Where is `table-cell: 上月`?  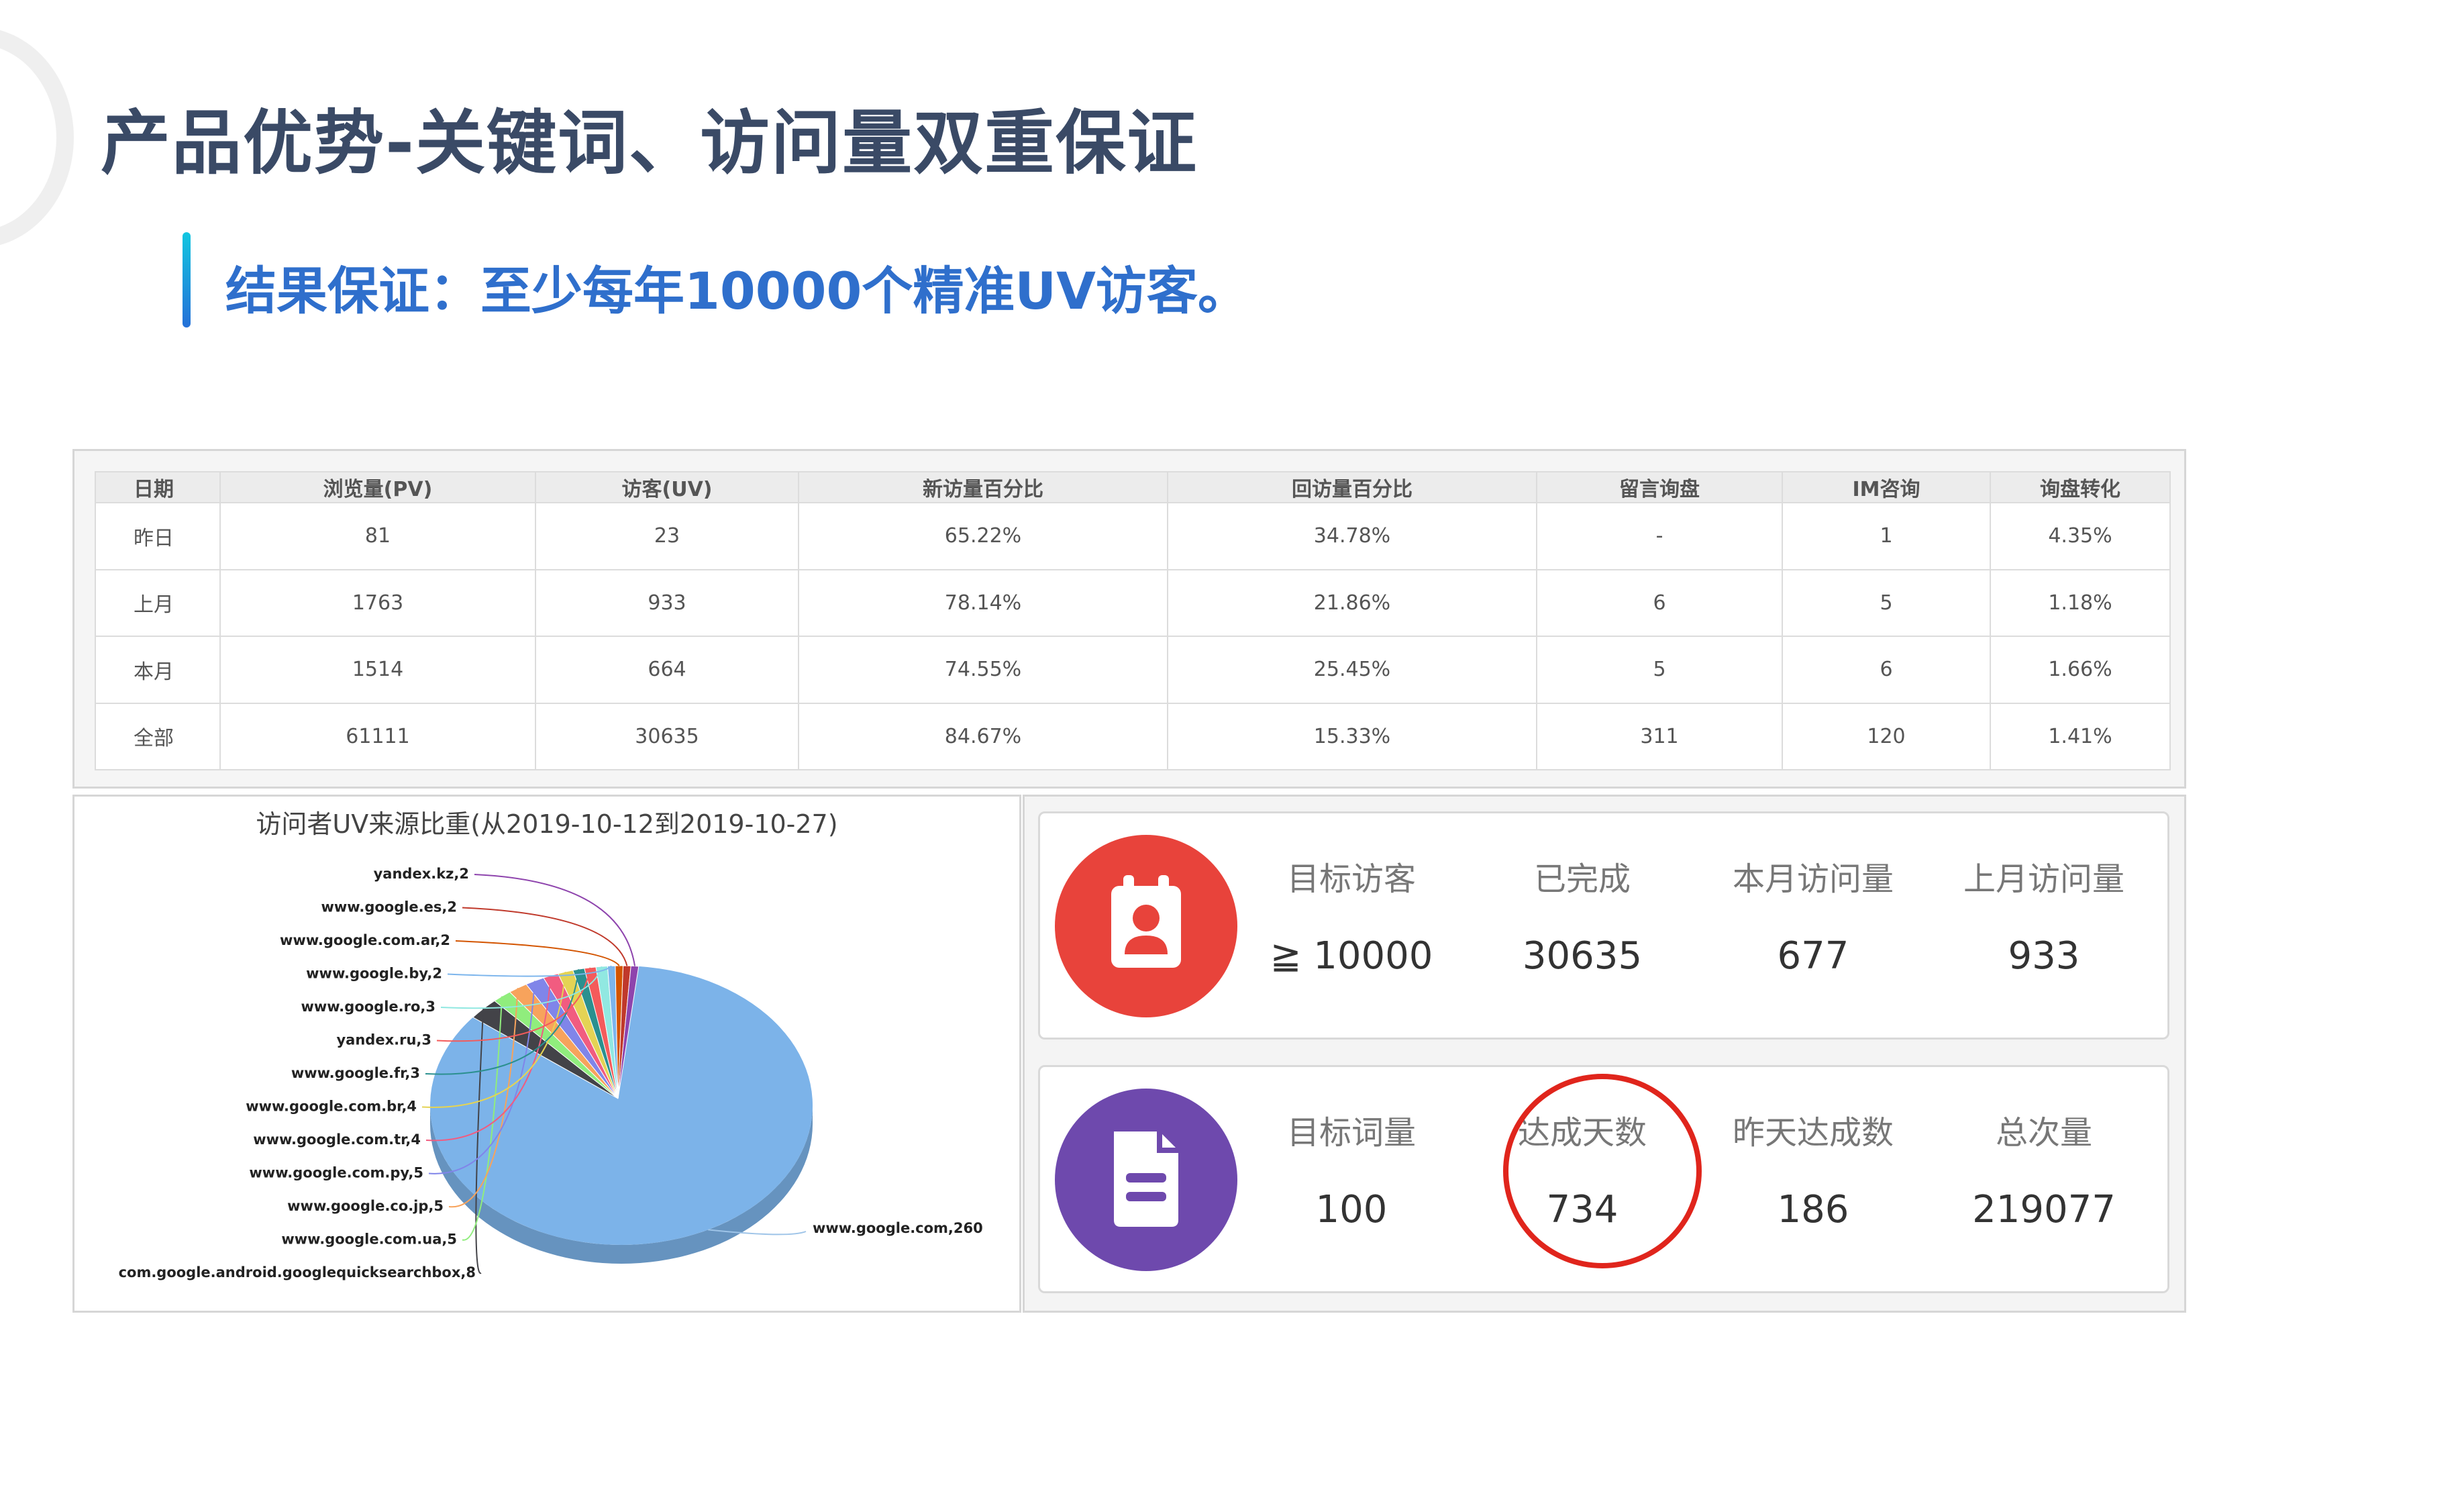 table-cell: 上月 is located at coordinates (158, 602).